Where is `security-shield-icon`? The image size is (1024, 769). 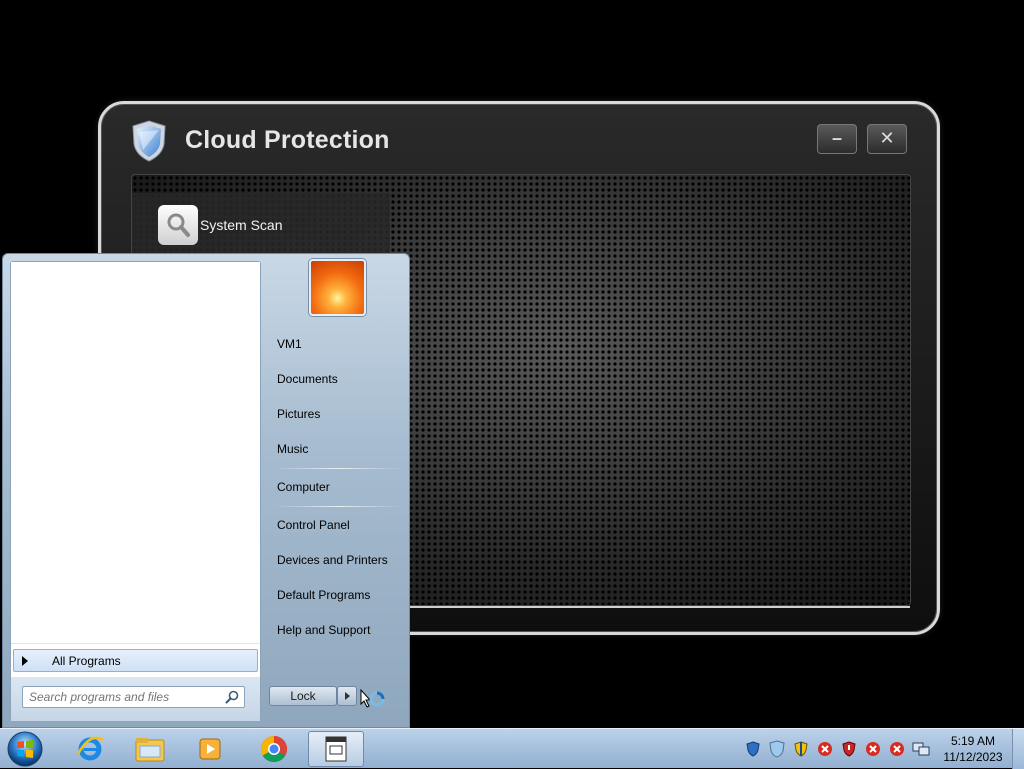 security-shield-icon is located at coordinates (753, 749).